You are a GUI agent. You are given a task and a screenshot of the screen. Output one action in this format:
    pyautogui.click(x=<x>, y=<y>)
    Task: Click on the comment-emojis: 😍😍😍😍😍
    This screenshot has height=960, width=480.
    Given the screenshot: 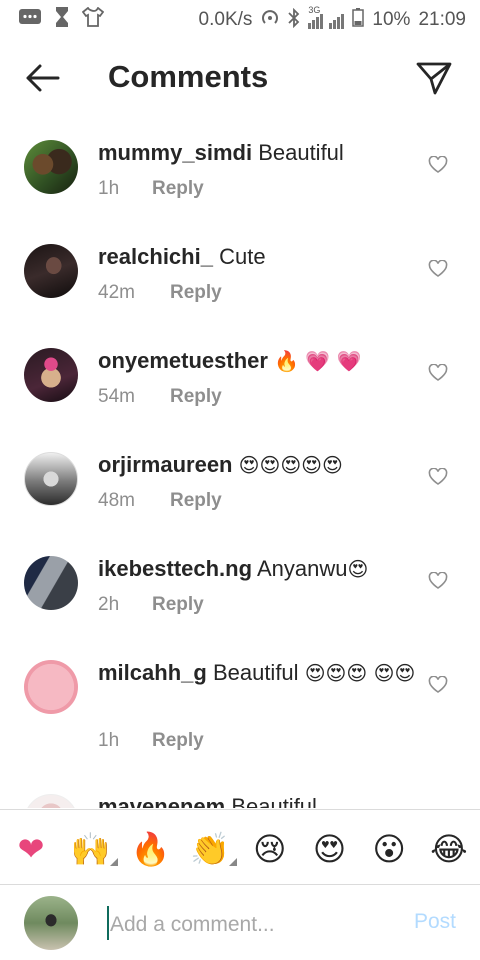 What is the action you would take?
    pyautogui.click(x=290, y=465)
    